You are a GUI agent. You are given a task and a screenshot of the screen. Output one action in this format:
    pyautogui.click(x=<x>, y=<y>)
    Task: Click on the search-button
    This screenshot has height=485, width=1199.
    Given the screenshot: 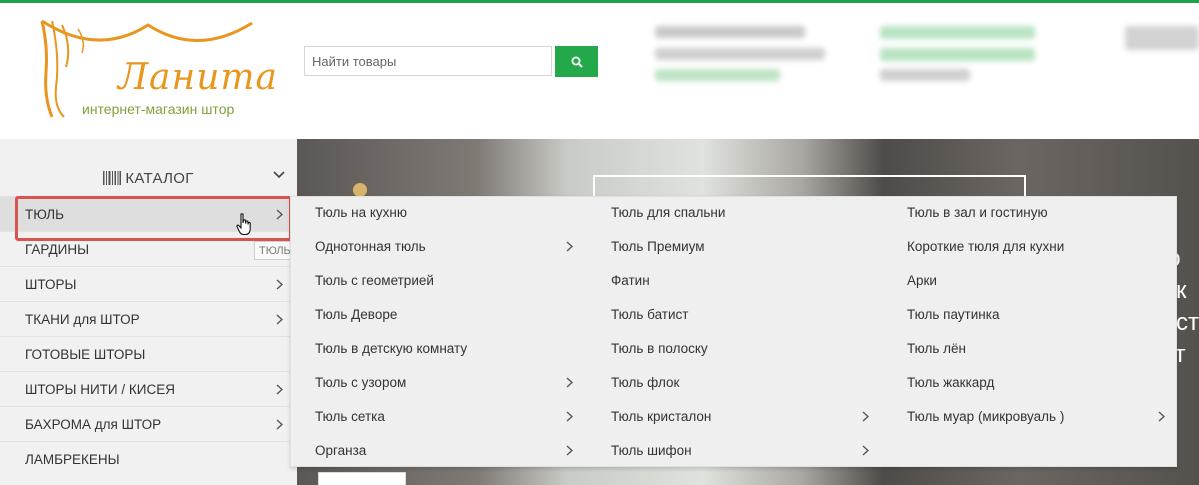 What is the action you would take?
    pyautogui.click(x=576, y=61)
    